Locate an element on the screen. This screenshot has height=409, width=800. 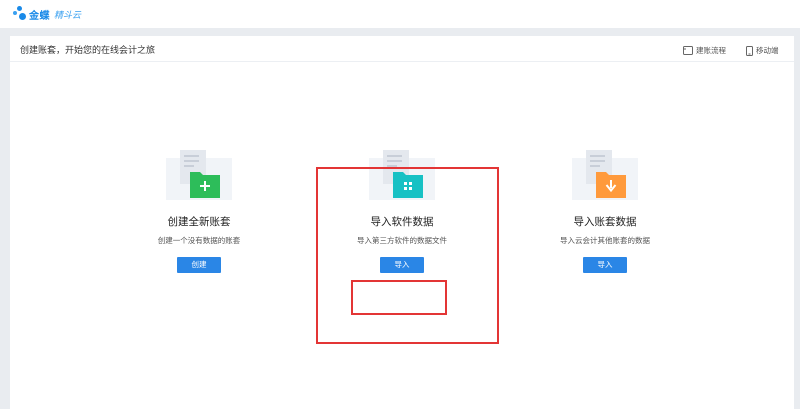
card-description: 创建一个没有数据的账套 is located at coordinates (199, 240).